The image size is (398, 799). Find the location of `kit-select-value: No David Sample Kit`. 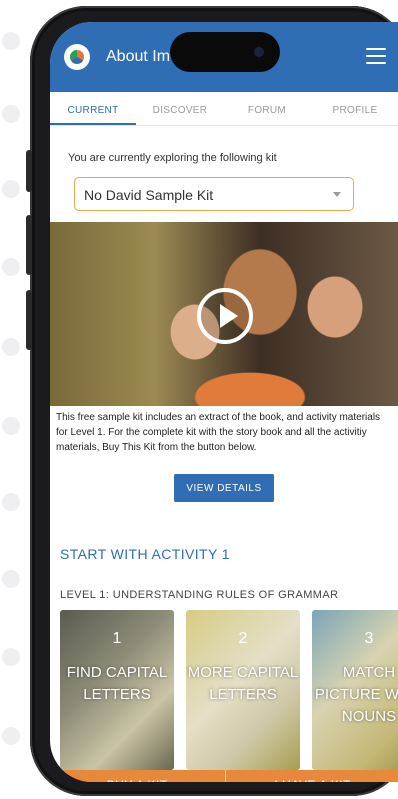

kit-select-value: No David Sample Kit is located at coordinates (149, 195).